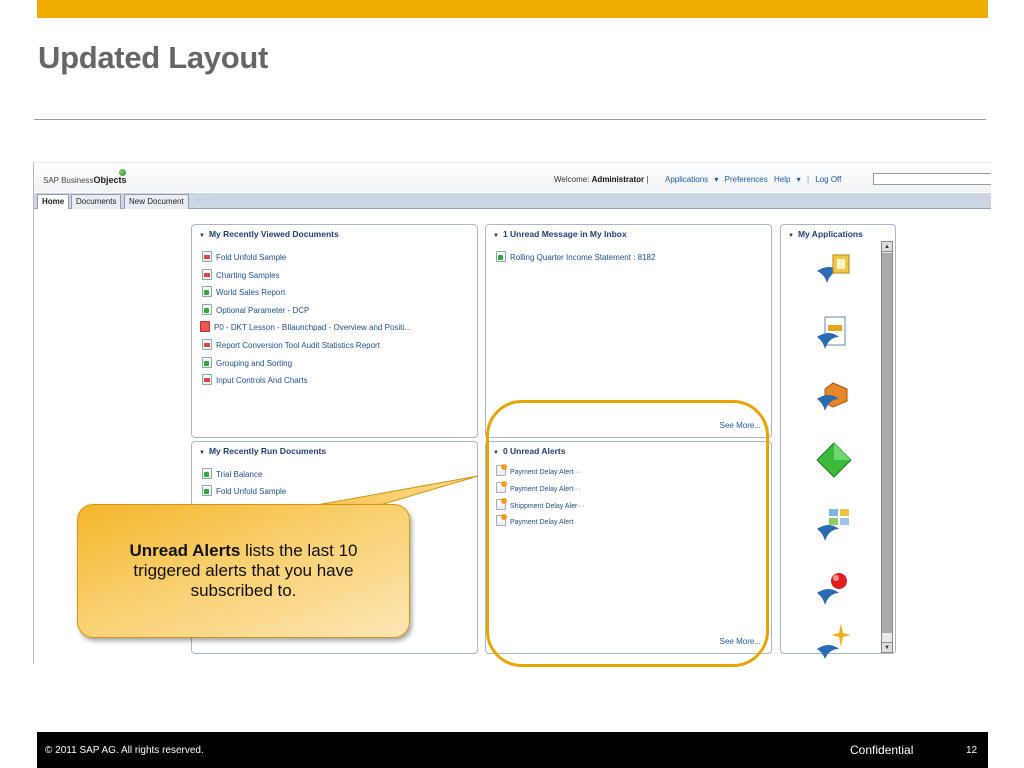 Image resolution: width=1024 pixels, height=768 pixels. Describe the element at coordinates (882, 750) in the screenshot. I see `confidential-label: Confidential` at that location.